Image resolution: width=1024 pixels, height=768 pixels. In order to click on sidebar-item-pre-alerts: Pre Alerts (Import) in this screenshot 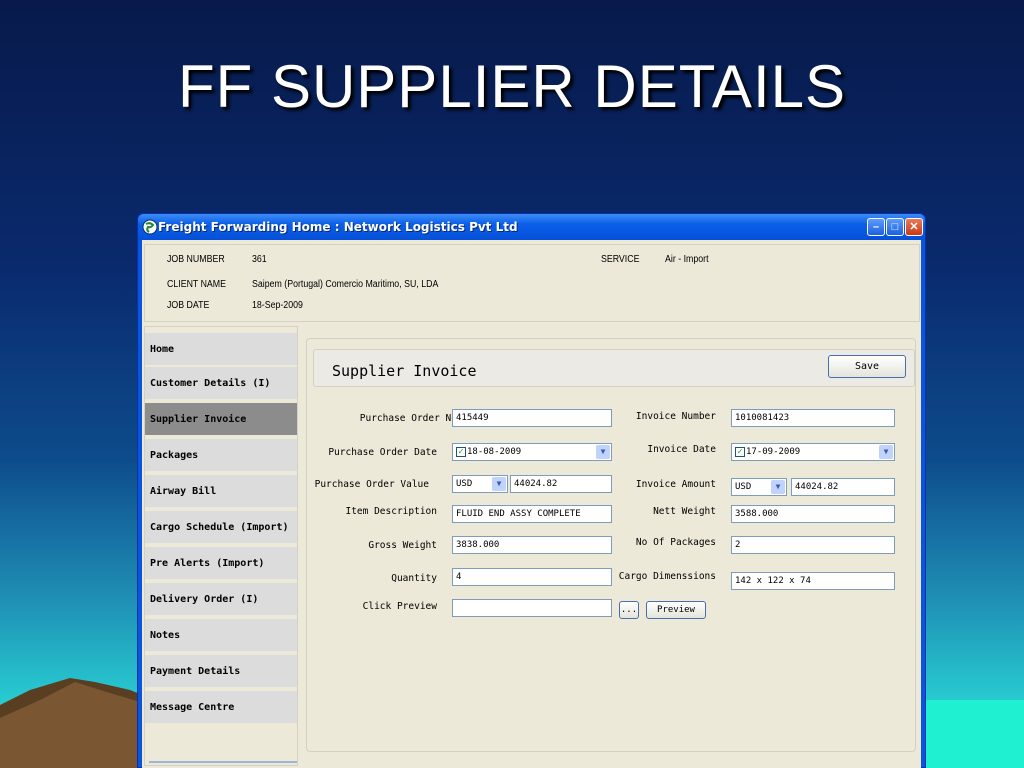, I will do `click(221, 564)`.